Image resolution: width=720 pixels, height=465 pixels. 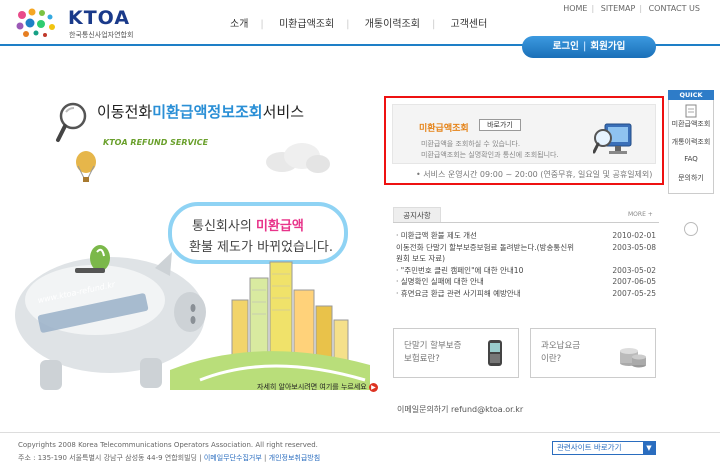 I want to click on hero-title-highlight: 미환급액정보조회, so click(x=207, y=112).